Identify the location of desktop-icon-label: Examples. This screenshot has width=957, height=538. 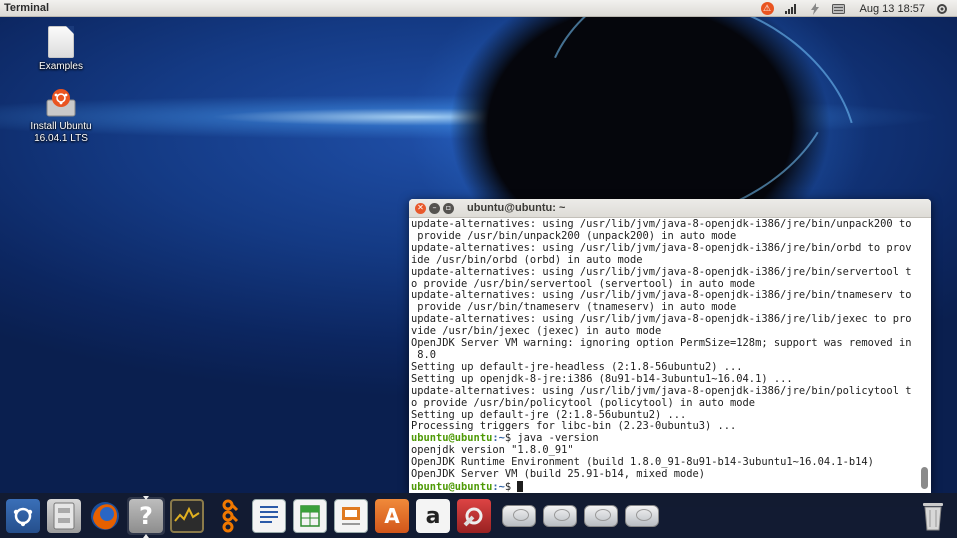
(61, 66).